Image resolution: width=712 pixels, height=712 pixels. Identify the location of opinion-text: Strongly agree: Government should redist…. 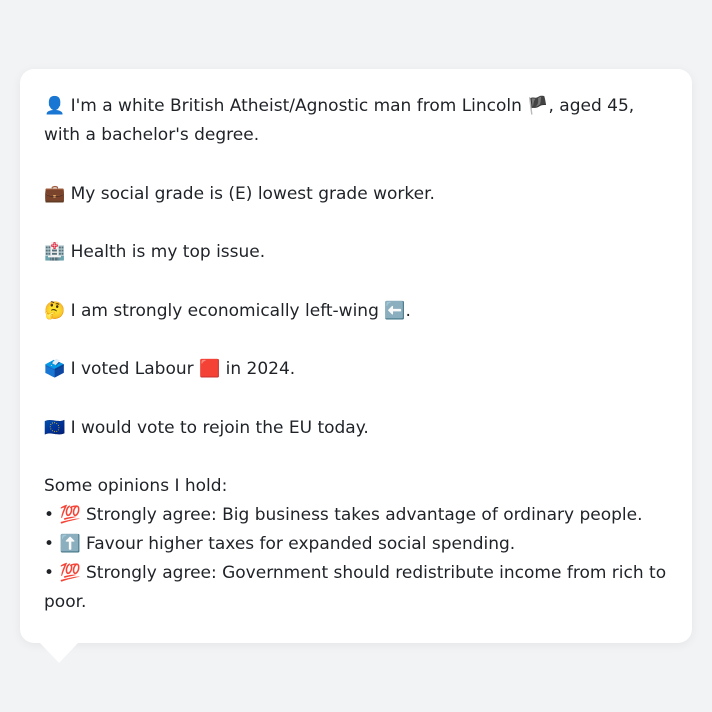
(355, 587).